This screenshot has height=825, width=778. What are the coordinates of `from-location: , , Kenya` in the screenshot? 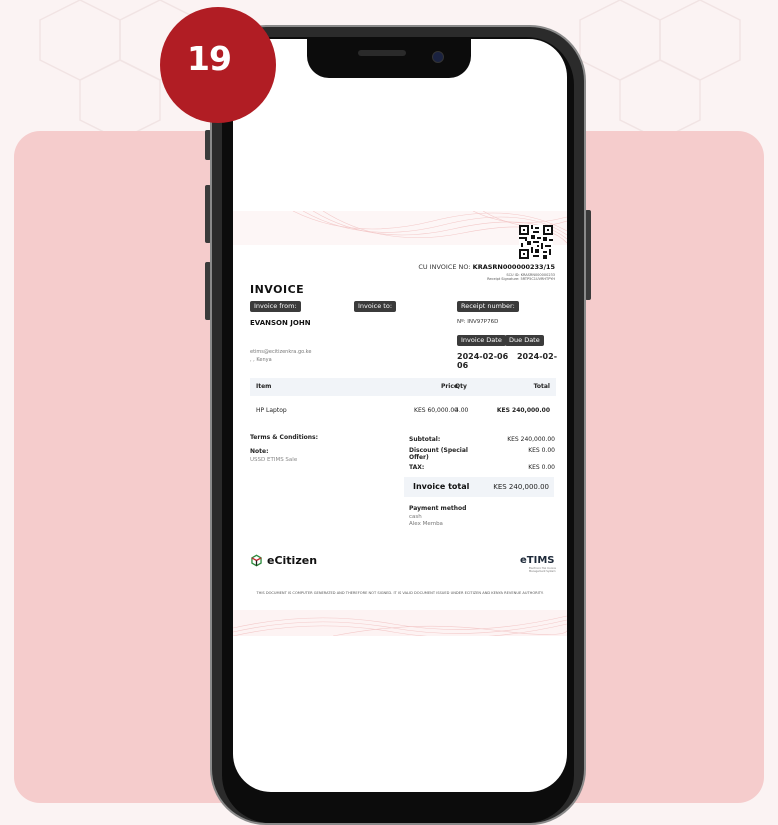 It's located at (261, 360).